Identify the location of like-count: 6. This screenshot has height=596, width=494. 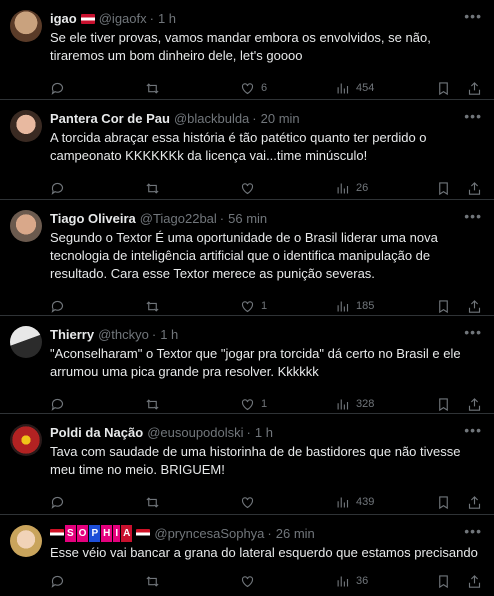
(264, 88).